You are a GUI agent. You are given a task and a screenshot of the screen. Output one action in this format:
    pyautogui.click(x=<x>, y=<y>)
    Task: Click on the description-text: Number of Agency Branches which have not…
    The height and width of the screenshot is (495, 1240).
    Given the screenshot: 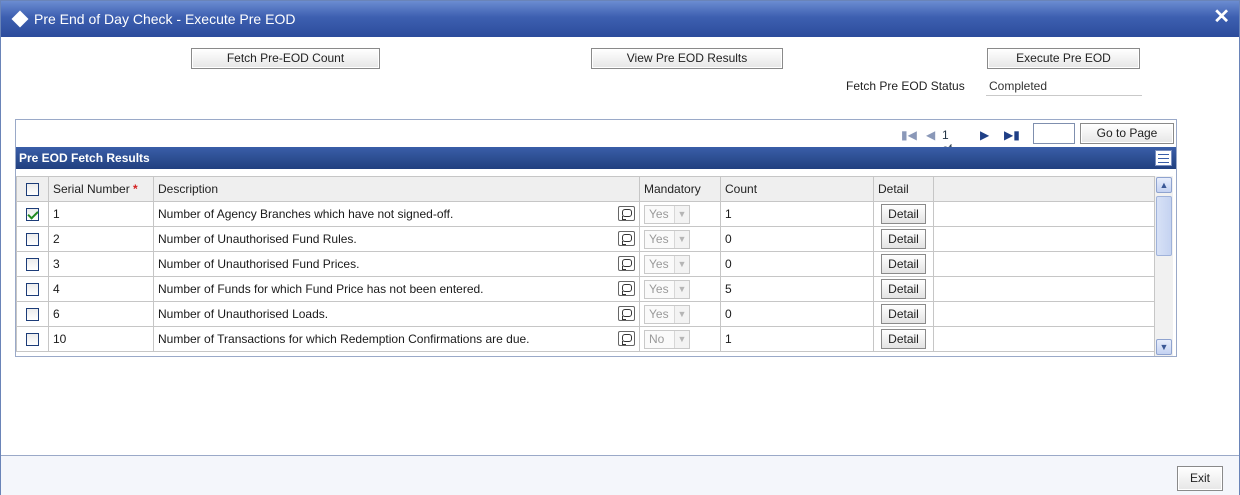 What is the action you would take?
    pyautogui.click(x=306, y=214)
    